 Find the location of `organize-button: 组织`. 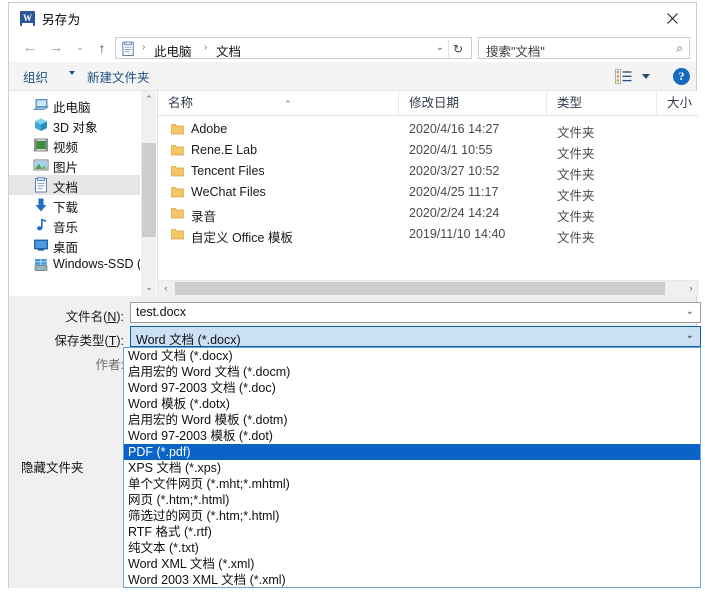

organize-button: 组织 is located at coordinates (35, 76).